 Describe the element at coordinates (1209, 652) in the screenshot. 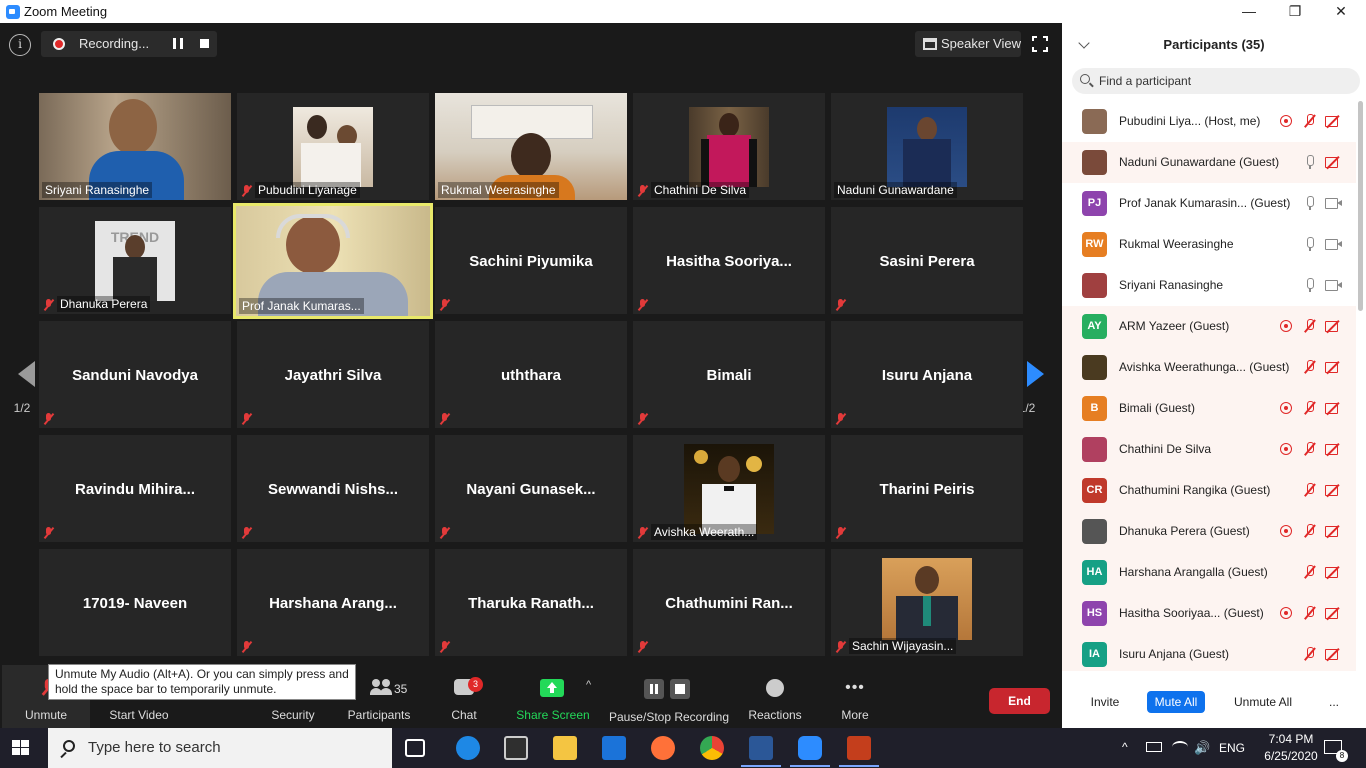

I see `participant-row: IA Isuru Anjana (Guest)` at that location.